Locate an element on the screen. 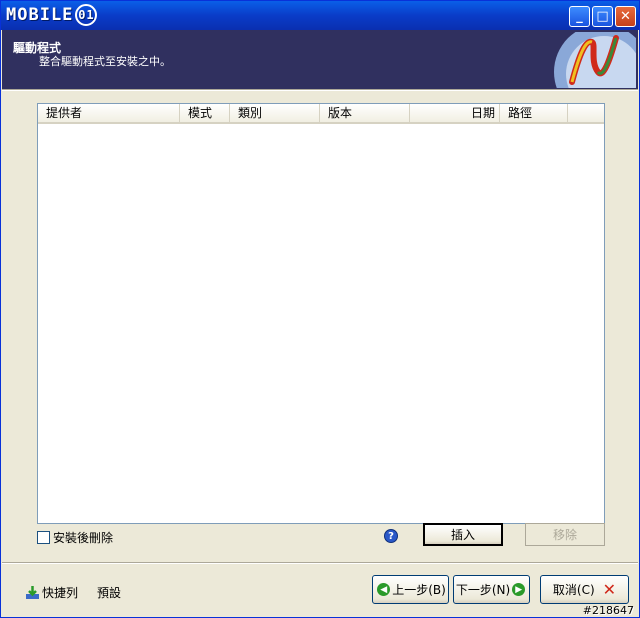  insert-button: 插入 is located at coordinates (463, 534).